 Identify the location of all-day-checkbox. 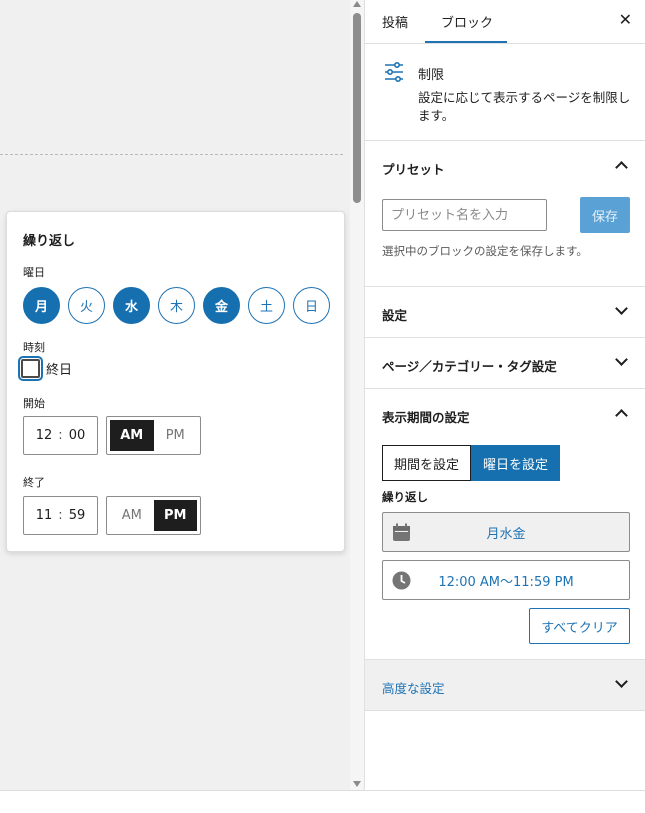
(30, 368).